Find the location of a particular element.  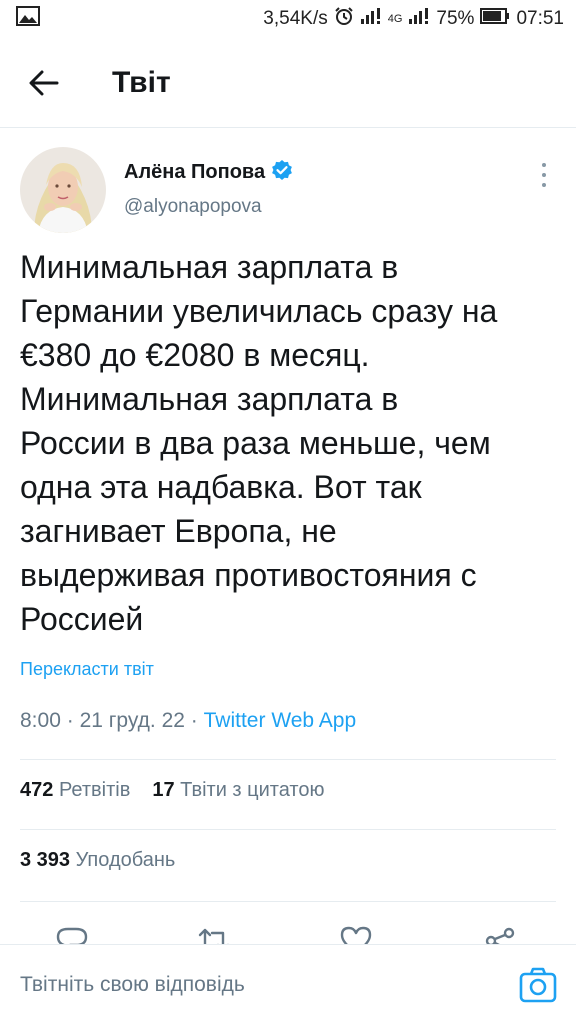

tweet-time: 8:00 is located at coordinates (40, 720).